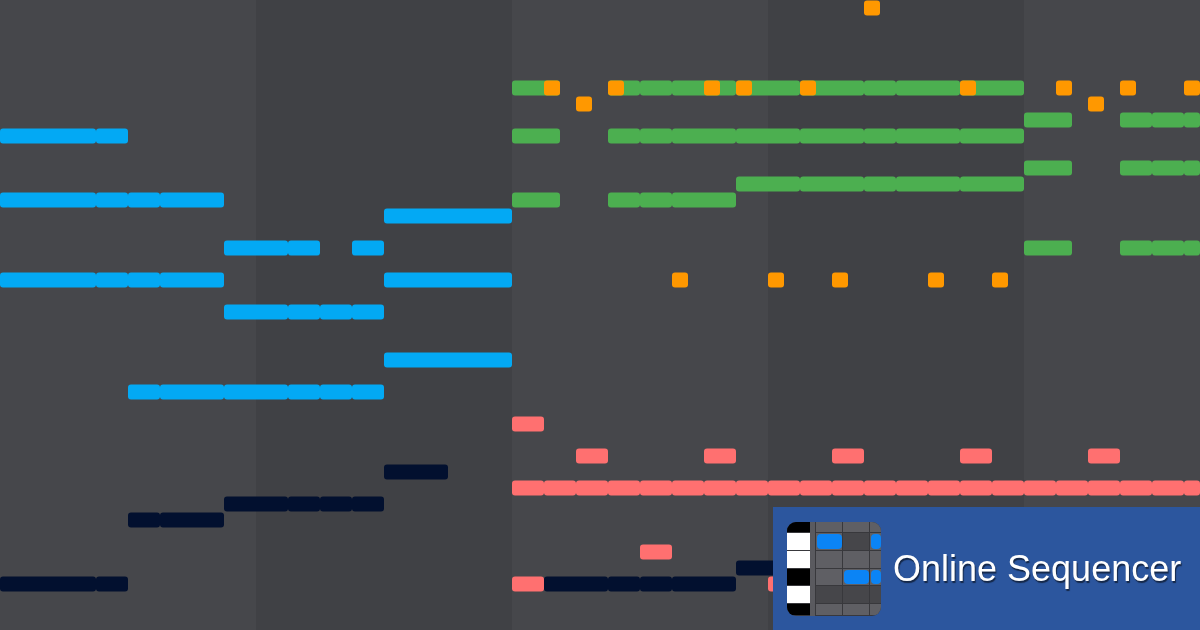 The height and width of the screenshot is (630, 1200). Describe the element at coordinates (834, 568) in the screenshot. I see `sequencer-logo-icon` at that location.